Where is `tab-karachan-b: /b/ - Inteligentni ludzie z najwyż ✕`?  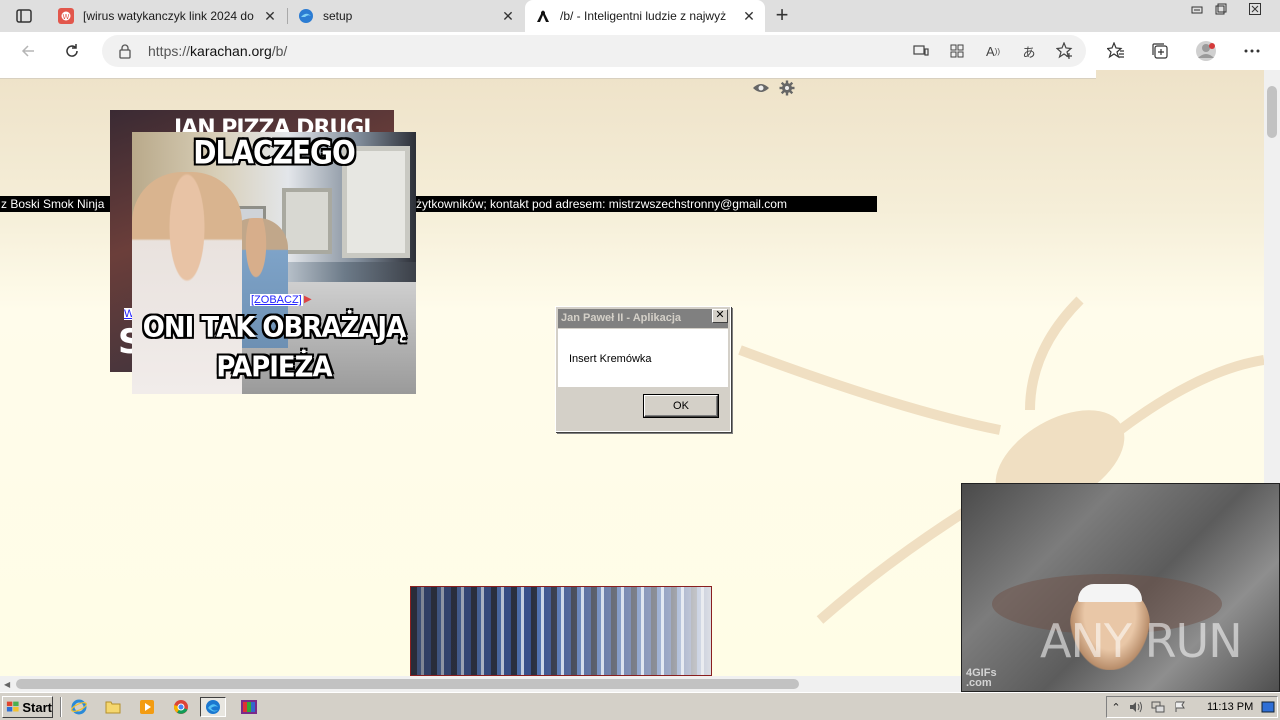
tab-karachan-b: /b/ - Inteligentni ludzie z najwyż ✕ is located at coordinates (645, 16).